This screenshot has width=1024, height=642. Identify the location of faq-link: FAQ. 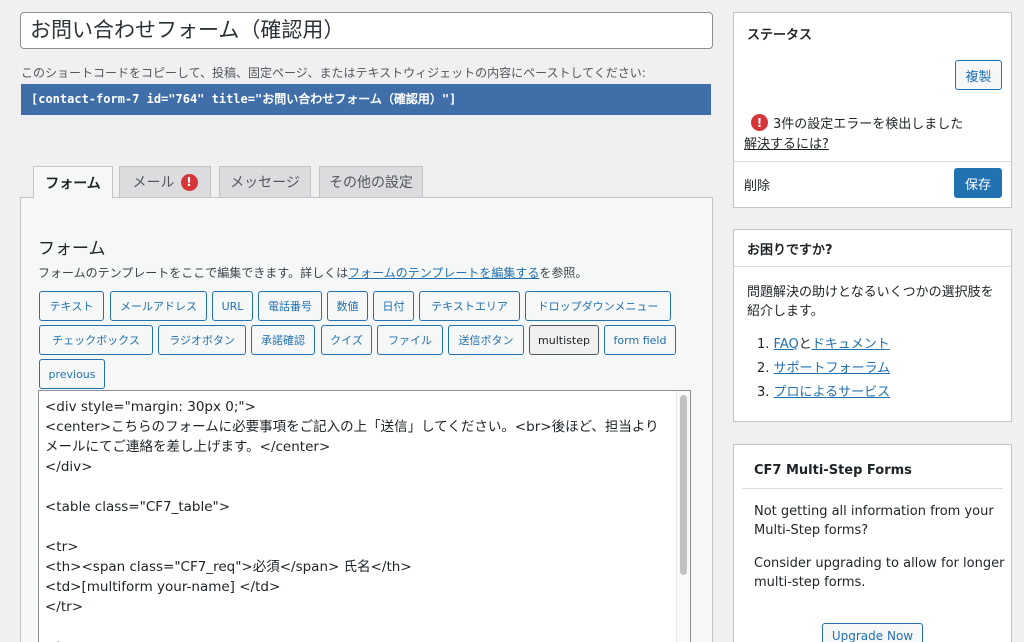
(786, 344).